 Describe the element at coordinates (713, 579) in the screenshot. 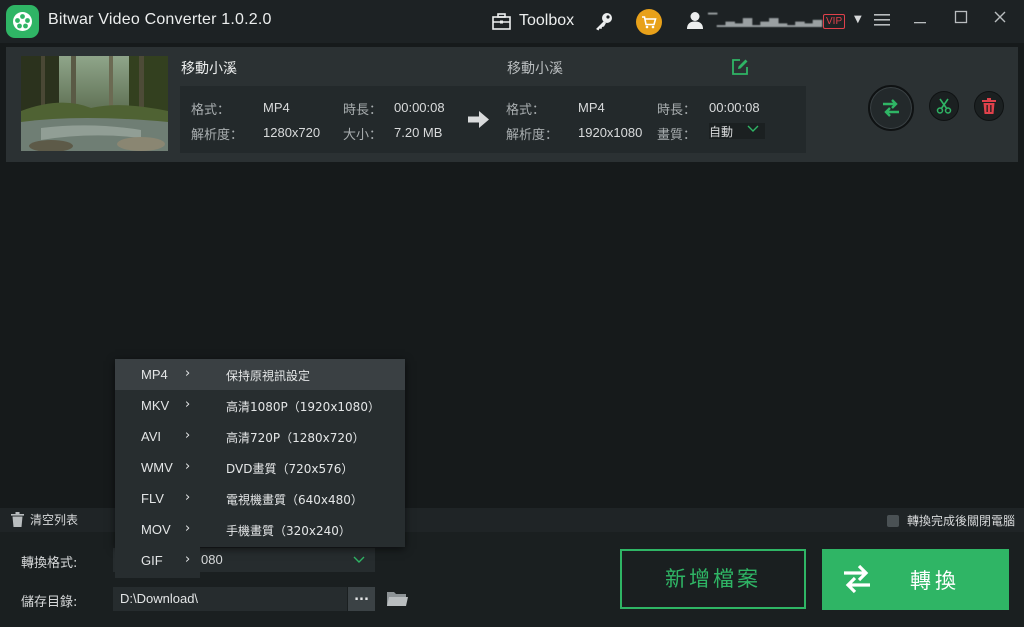

I see `add-file-button: 新增檔案` at that location.